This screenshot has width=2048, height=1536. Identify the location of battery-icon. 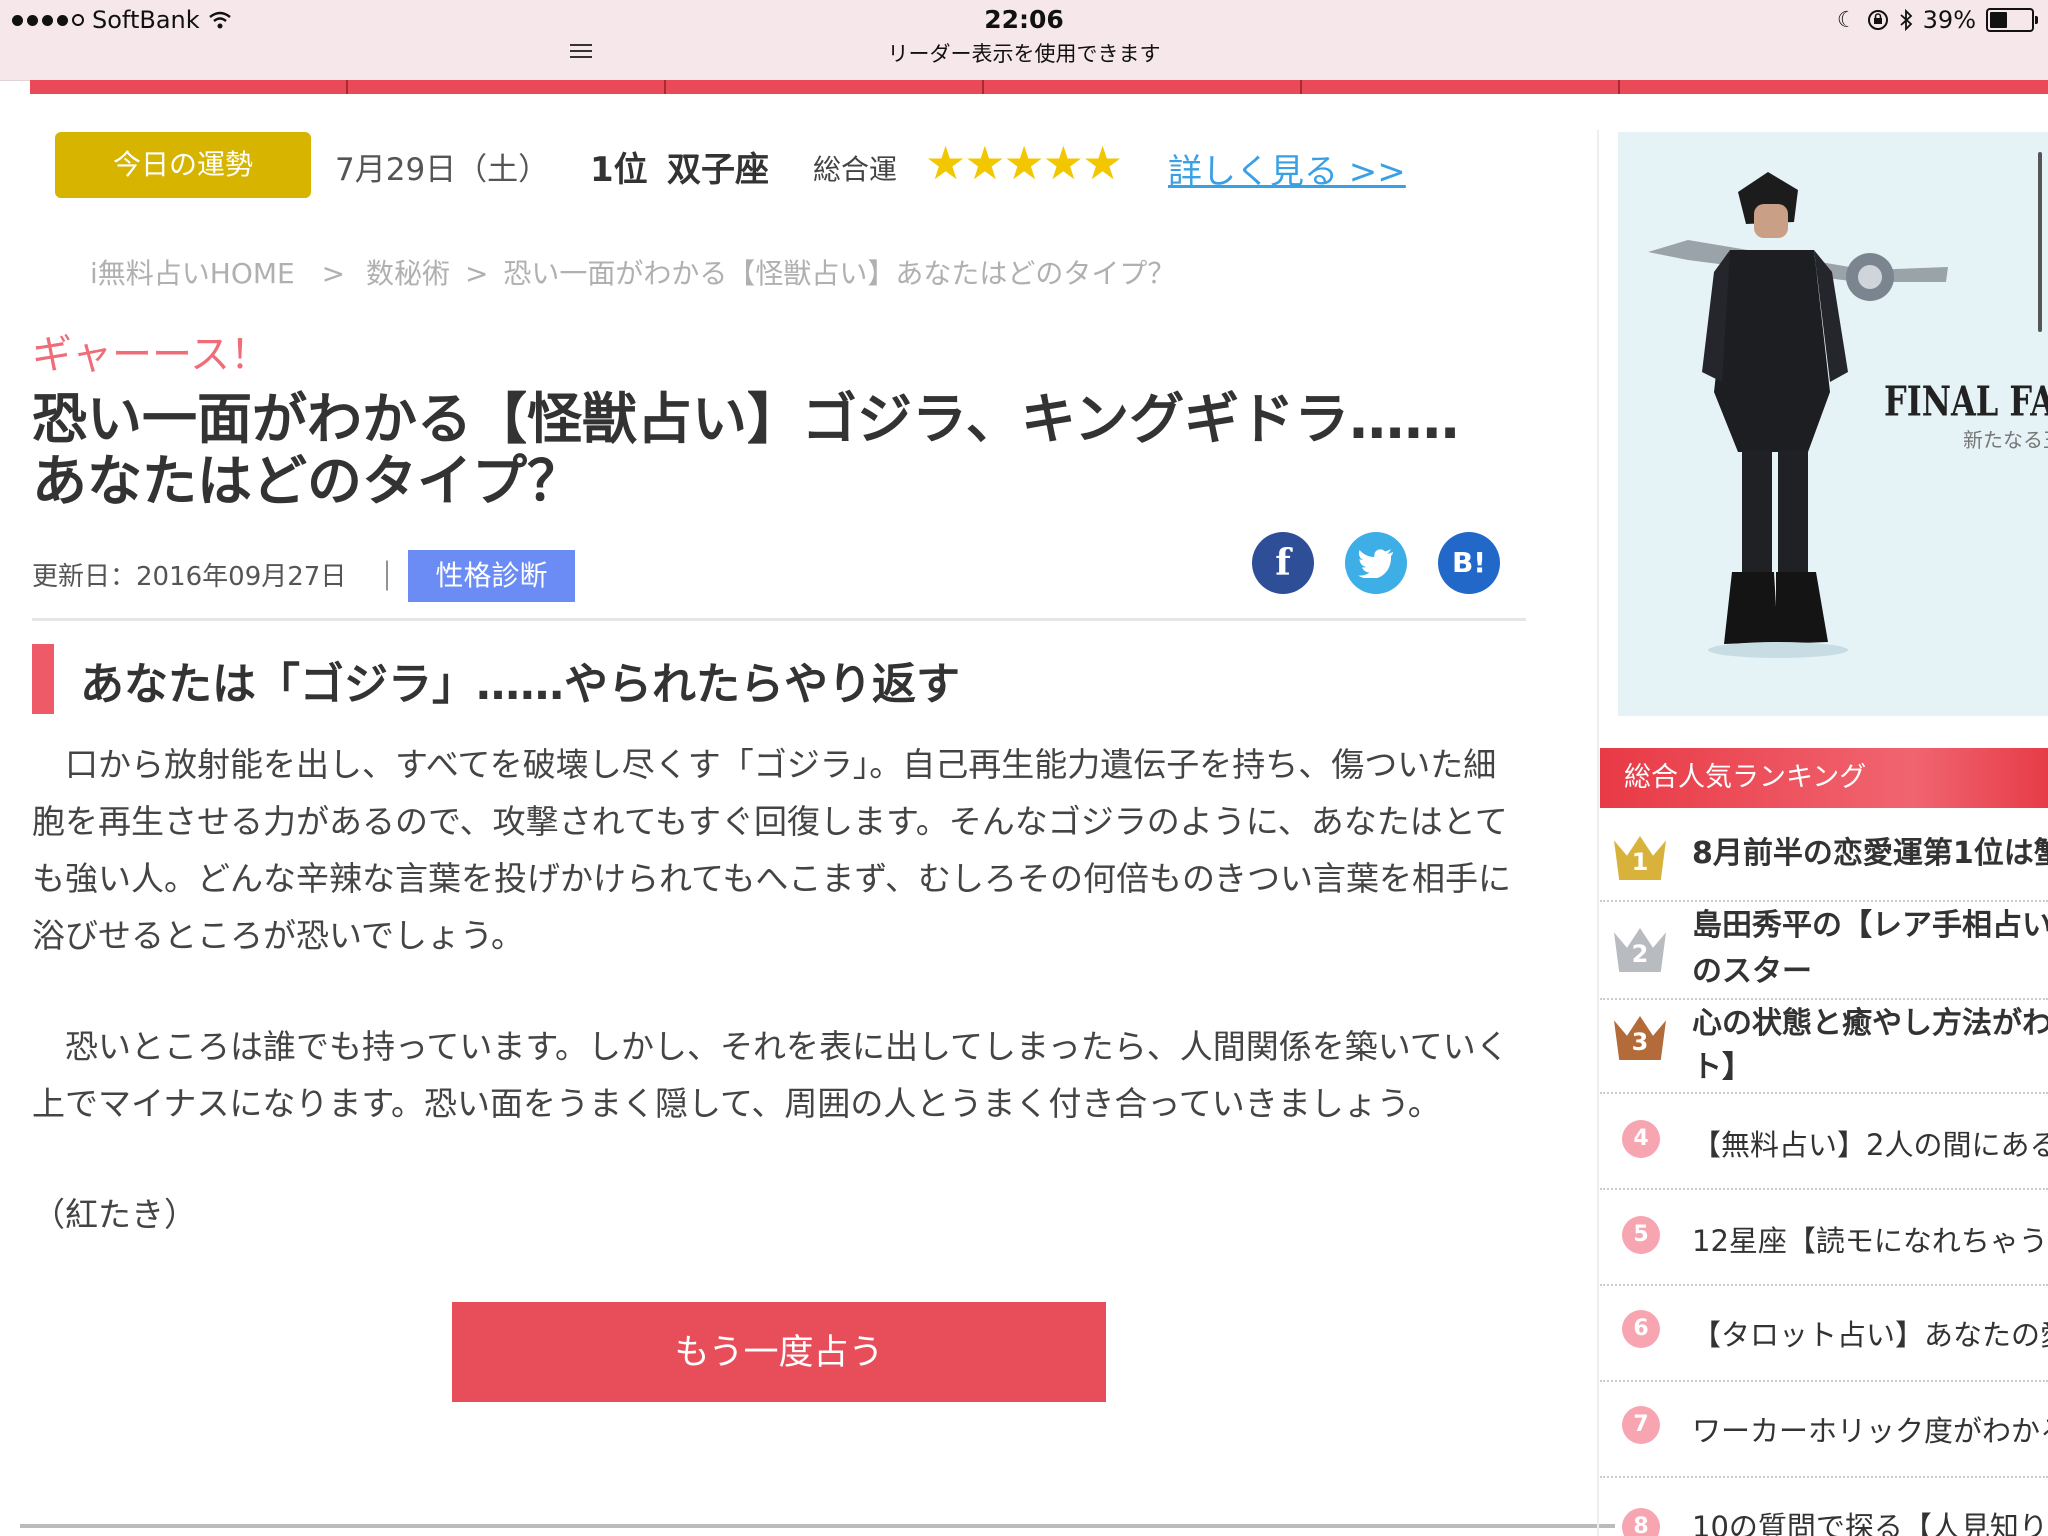
(2012, 20).